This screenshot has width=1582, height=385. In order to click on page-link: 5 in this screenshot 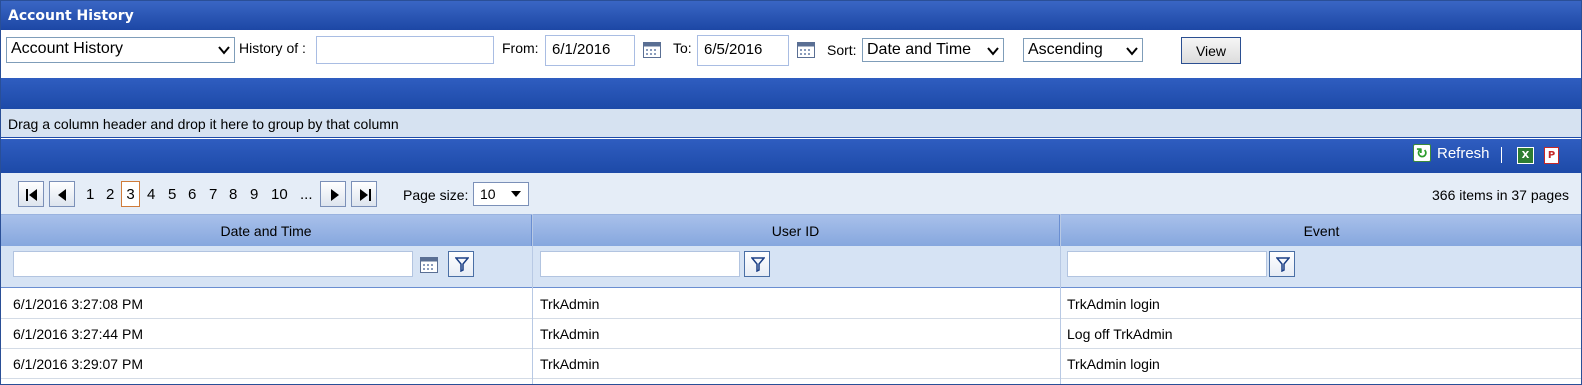, I will do `click(172, 194)`.